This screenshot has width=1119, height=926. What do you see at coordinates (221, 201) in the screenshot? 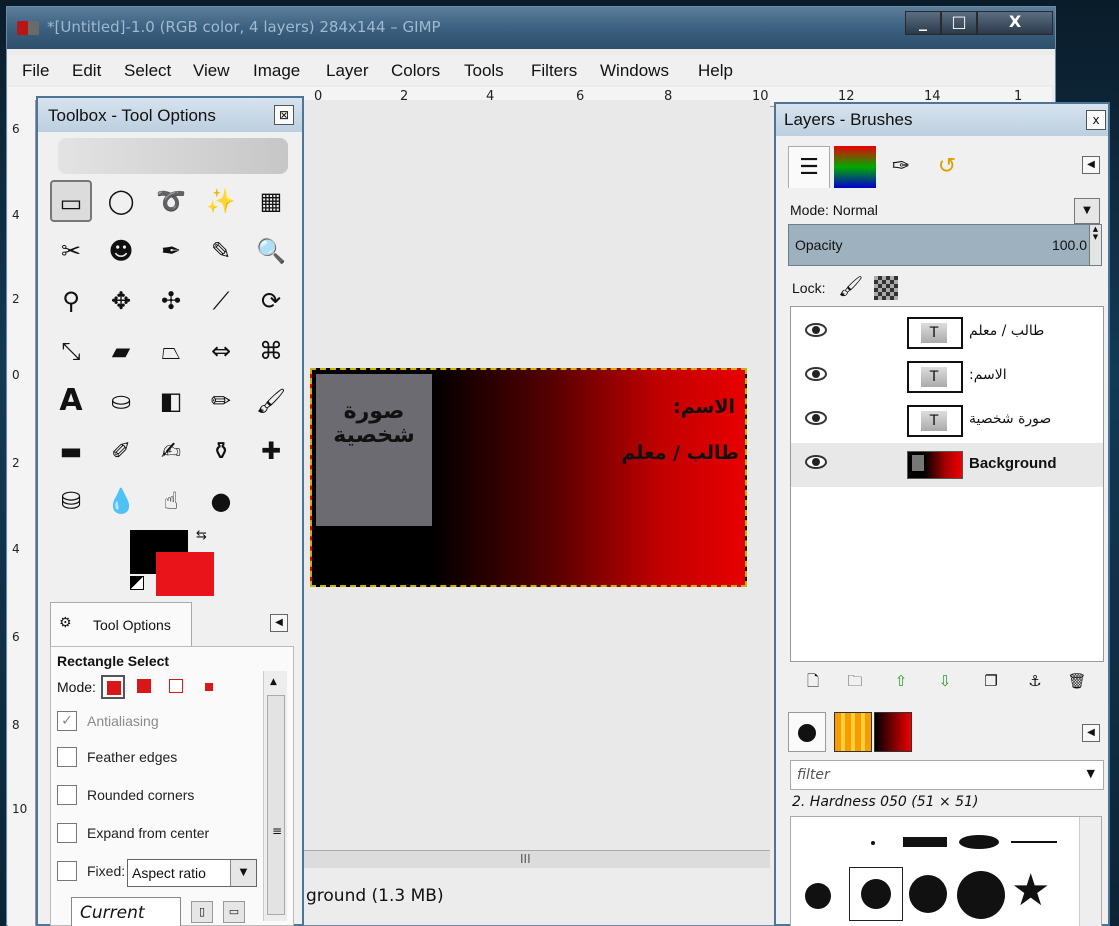
I see `fuzzy-select-tool-icon: ✨` at bounding box center [221, 201].